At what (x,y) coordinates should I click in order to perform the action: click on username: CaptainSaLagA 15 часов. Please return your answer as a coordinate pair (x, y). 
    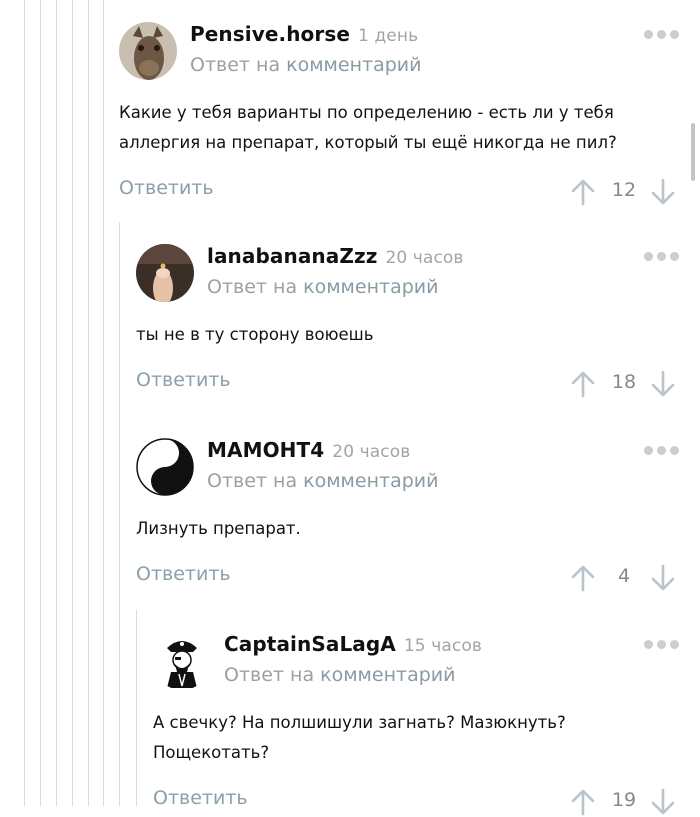
    Looking at the image, I should click on (353, 644).